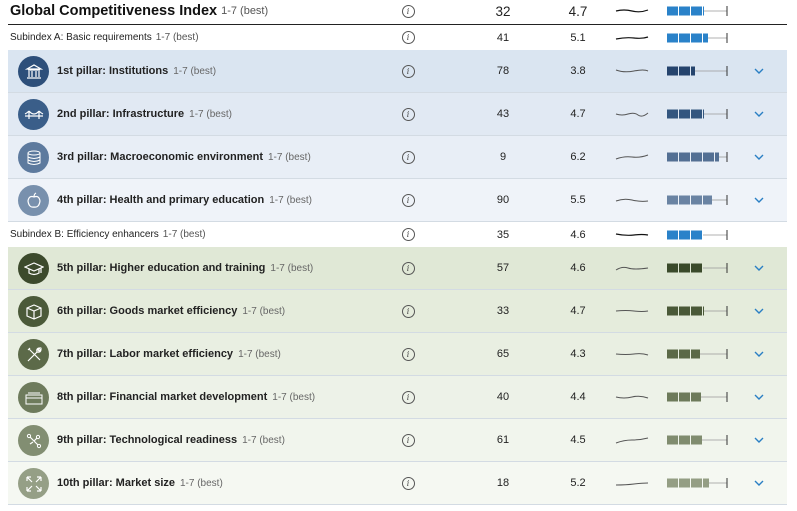 The image size is (797, 511). What do you see at coordinates (139, 11) in the screenshot?
I see `gci-title: Global Competitiveness Index 1-7 (best)` at bounding box center [139, 11].